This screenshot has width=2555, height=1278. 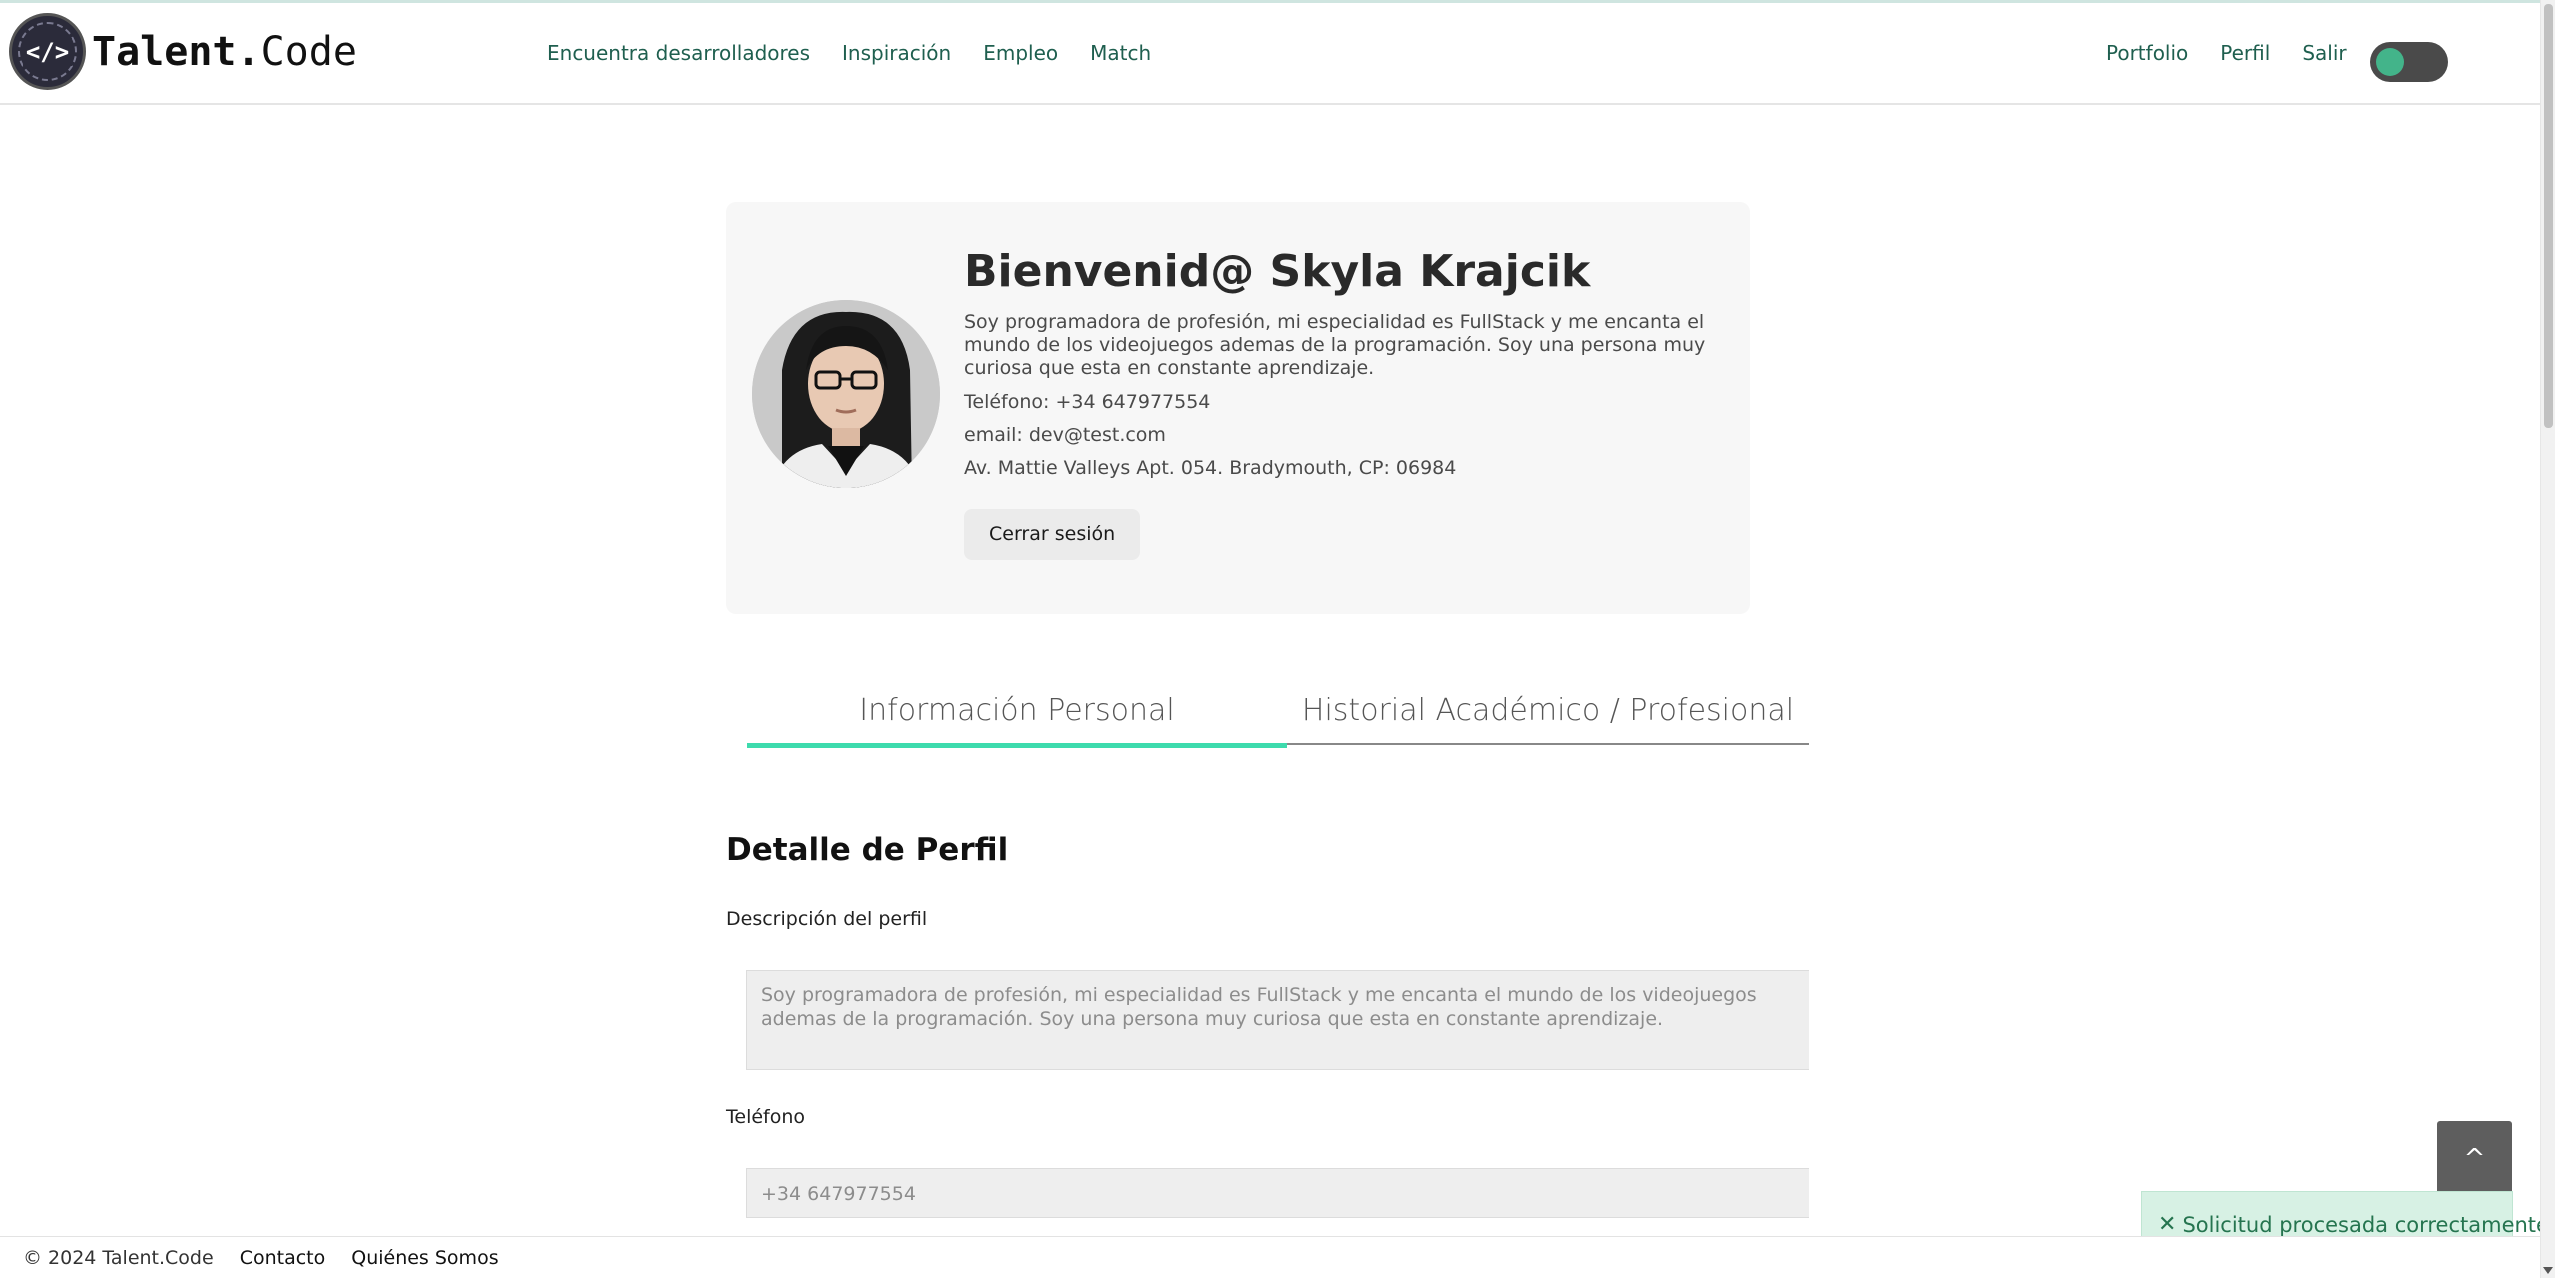 What do you see at coordinates (867, 850) in the screenshot?
I see `section-title: Detalle de Perfil` at bounding box center [867, 850].